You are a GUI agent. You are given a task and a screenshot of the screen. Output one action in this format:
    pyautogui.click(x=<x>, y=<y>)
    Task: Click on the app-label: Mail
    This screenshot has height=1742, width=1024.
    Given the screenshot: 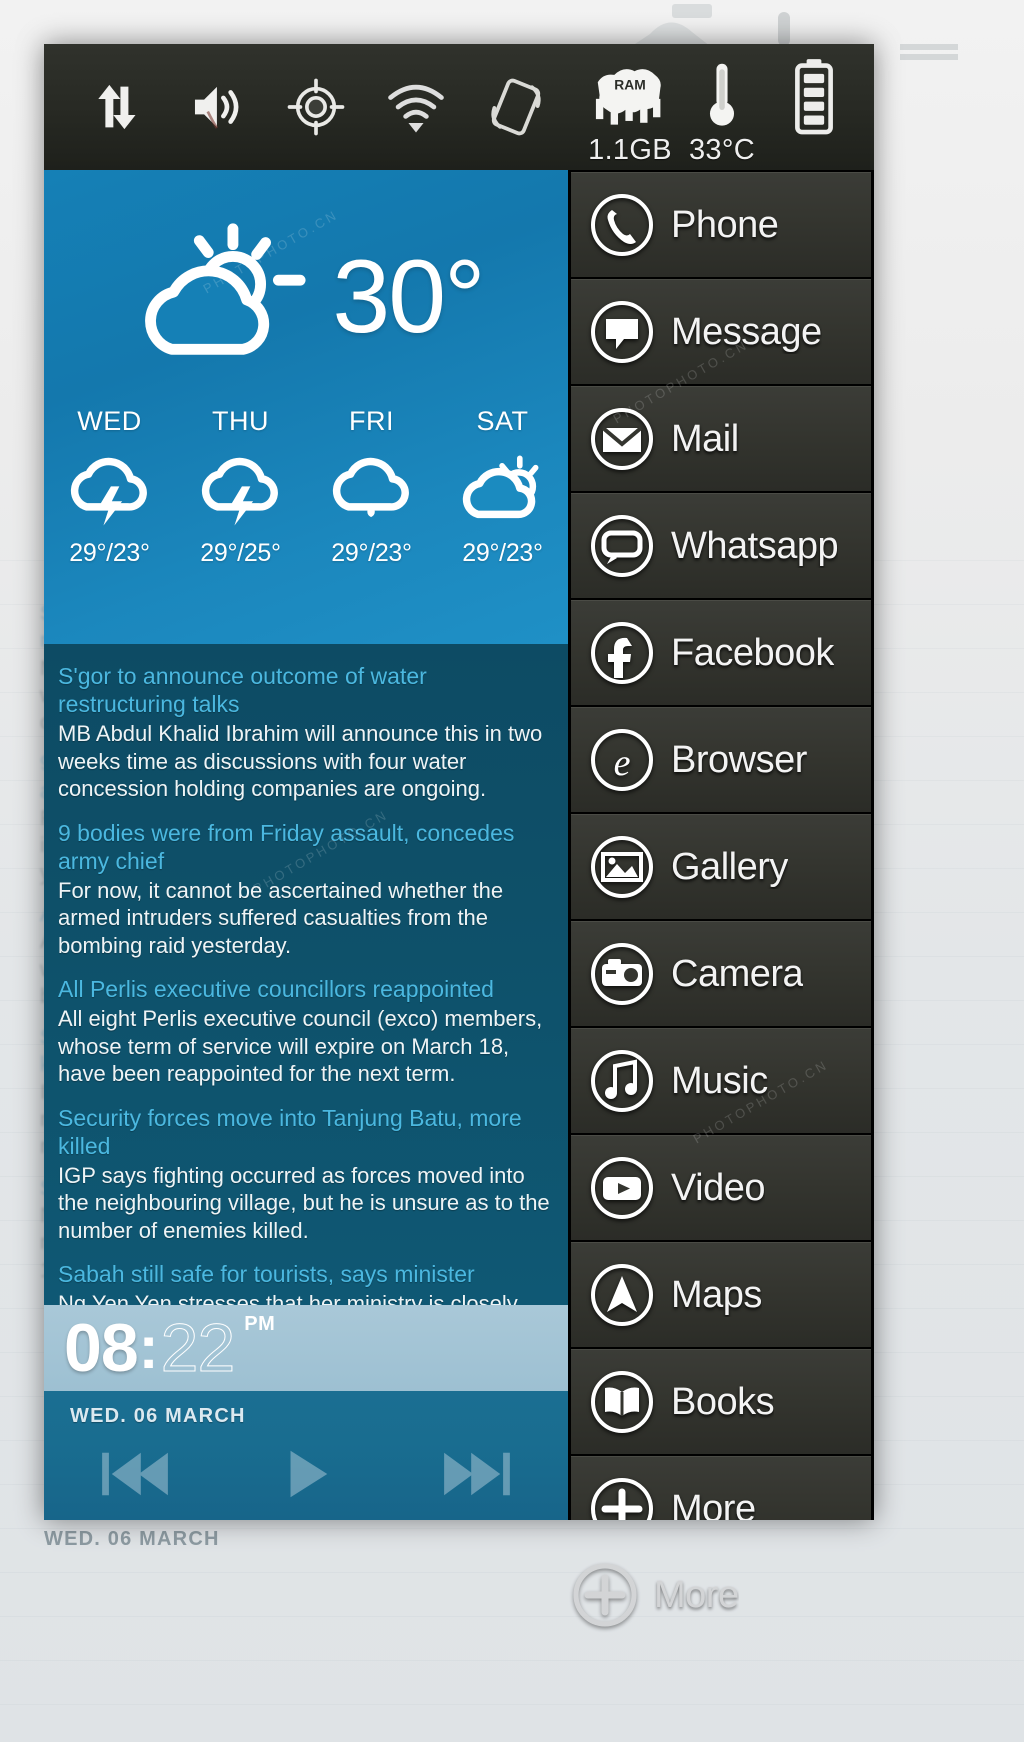 What is the action you would take?
    pyautogui.click(x=705, y=438)
    